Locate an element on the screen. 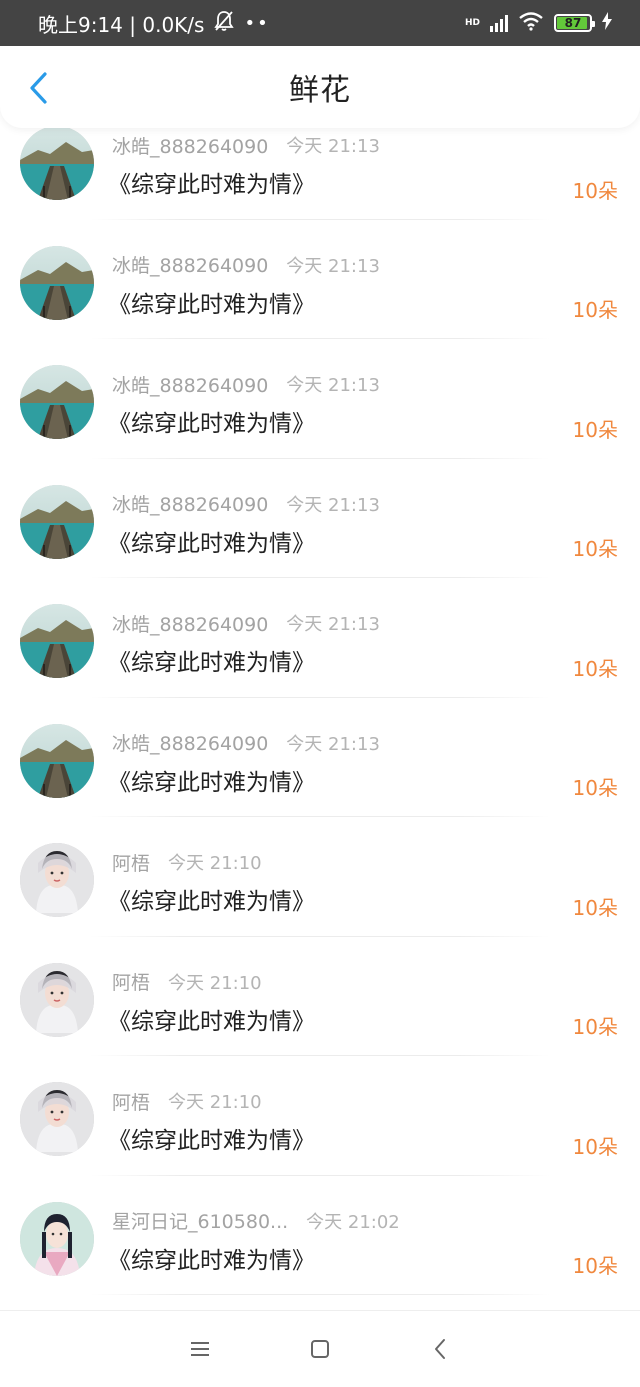  battery-level: 87 is located at coordinates (573, 23).